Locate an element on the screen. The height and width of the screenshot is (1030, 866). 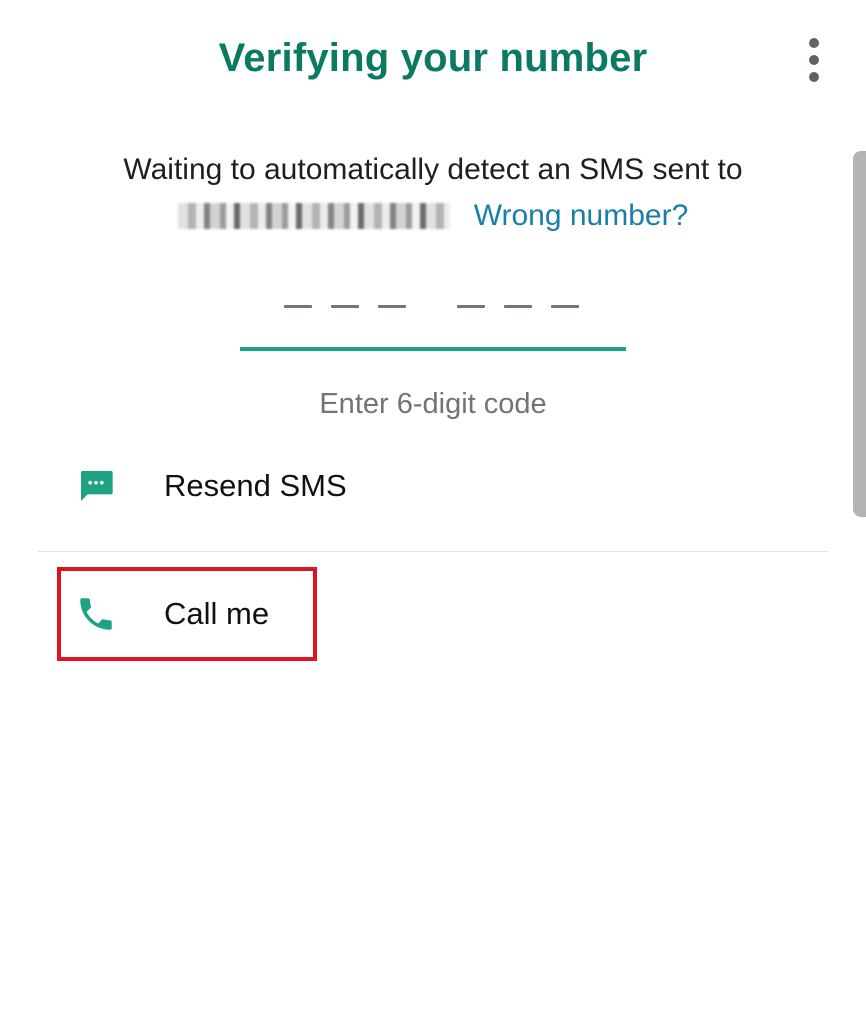
divider is located at coordinates (433, 551).